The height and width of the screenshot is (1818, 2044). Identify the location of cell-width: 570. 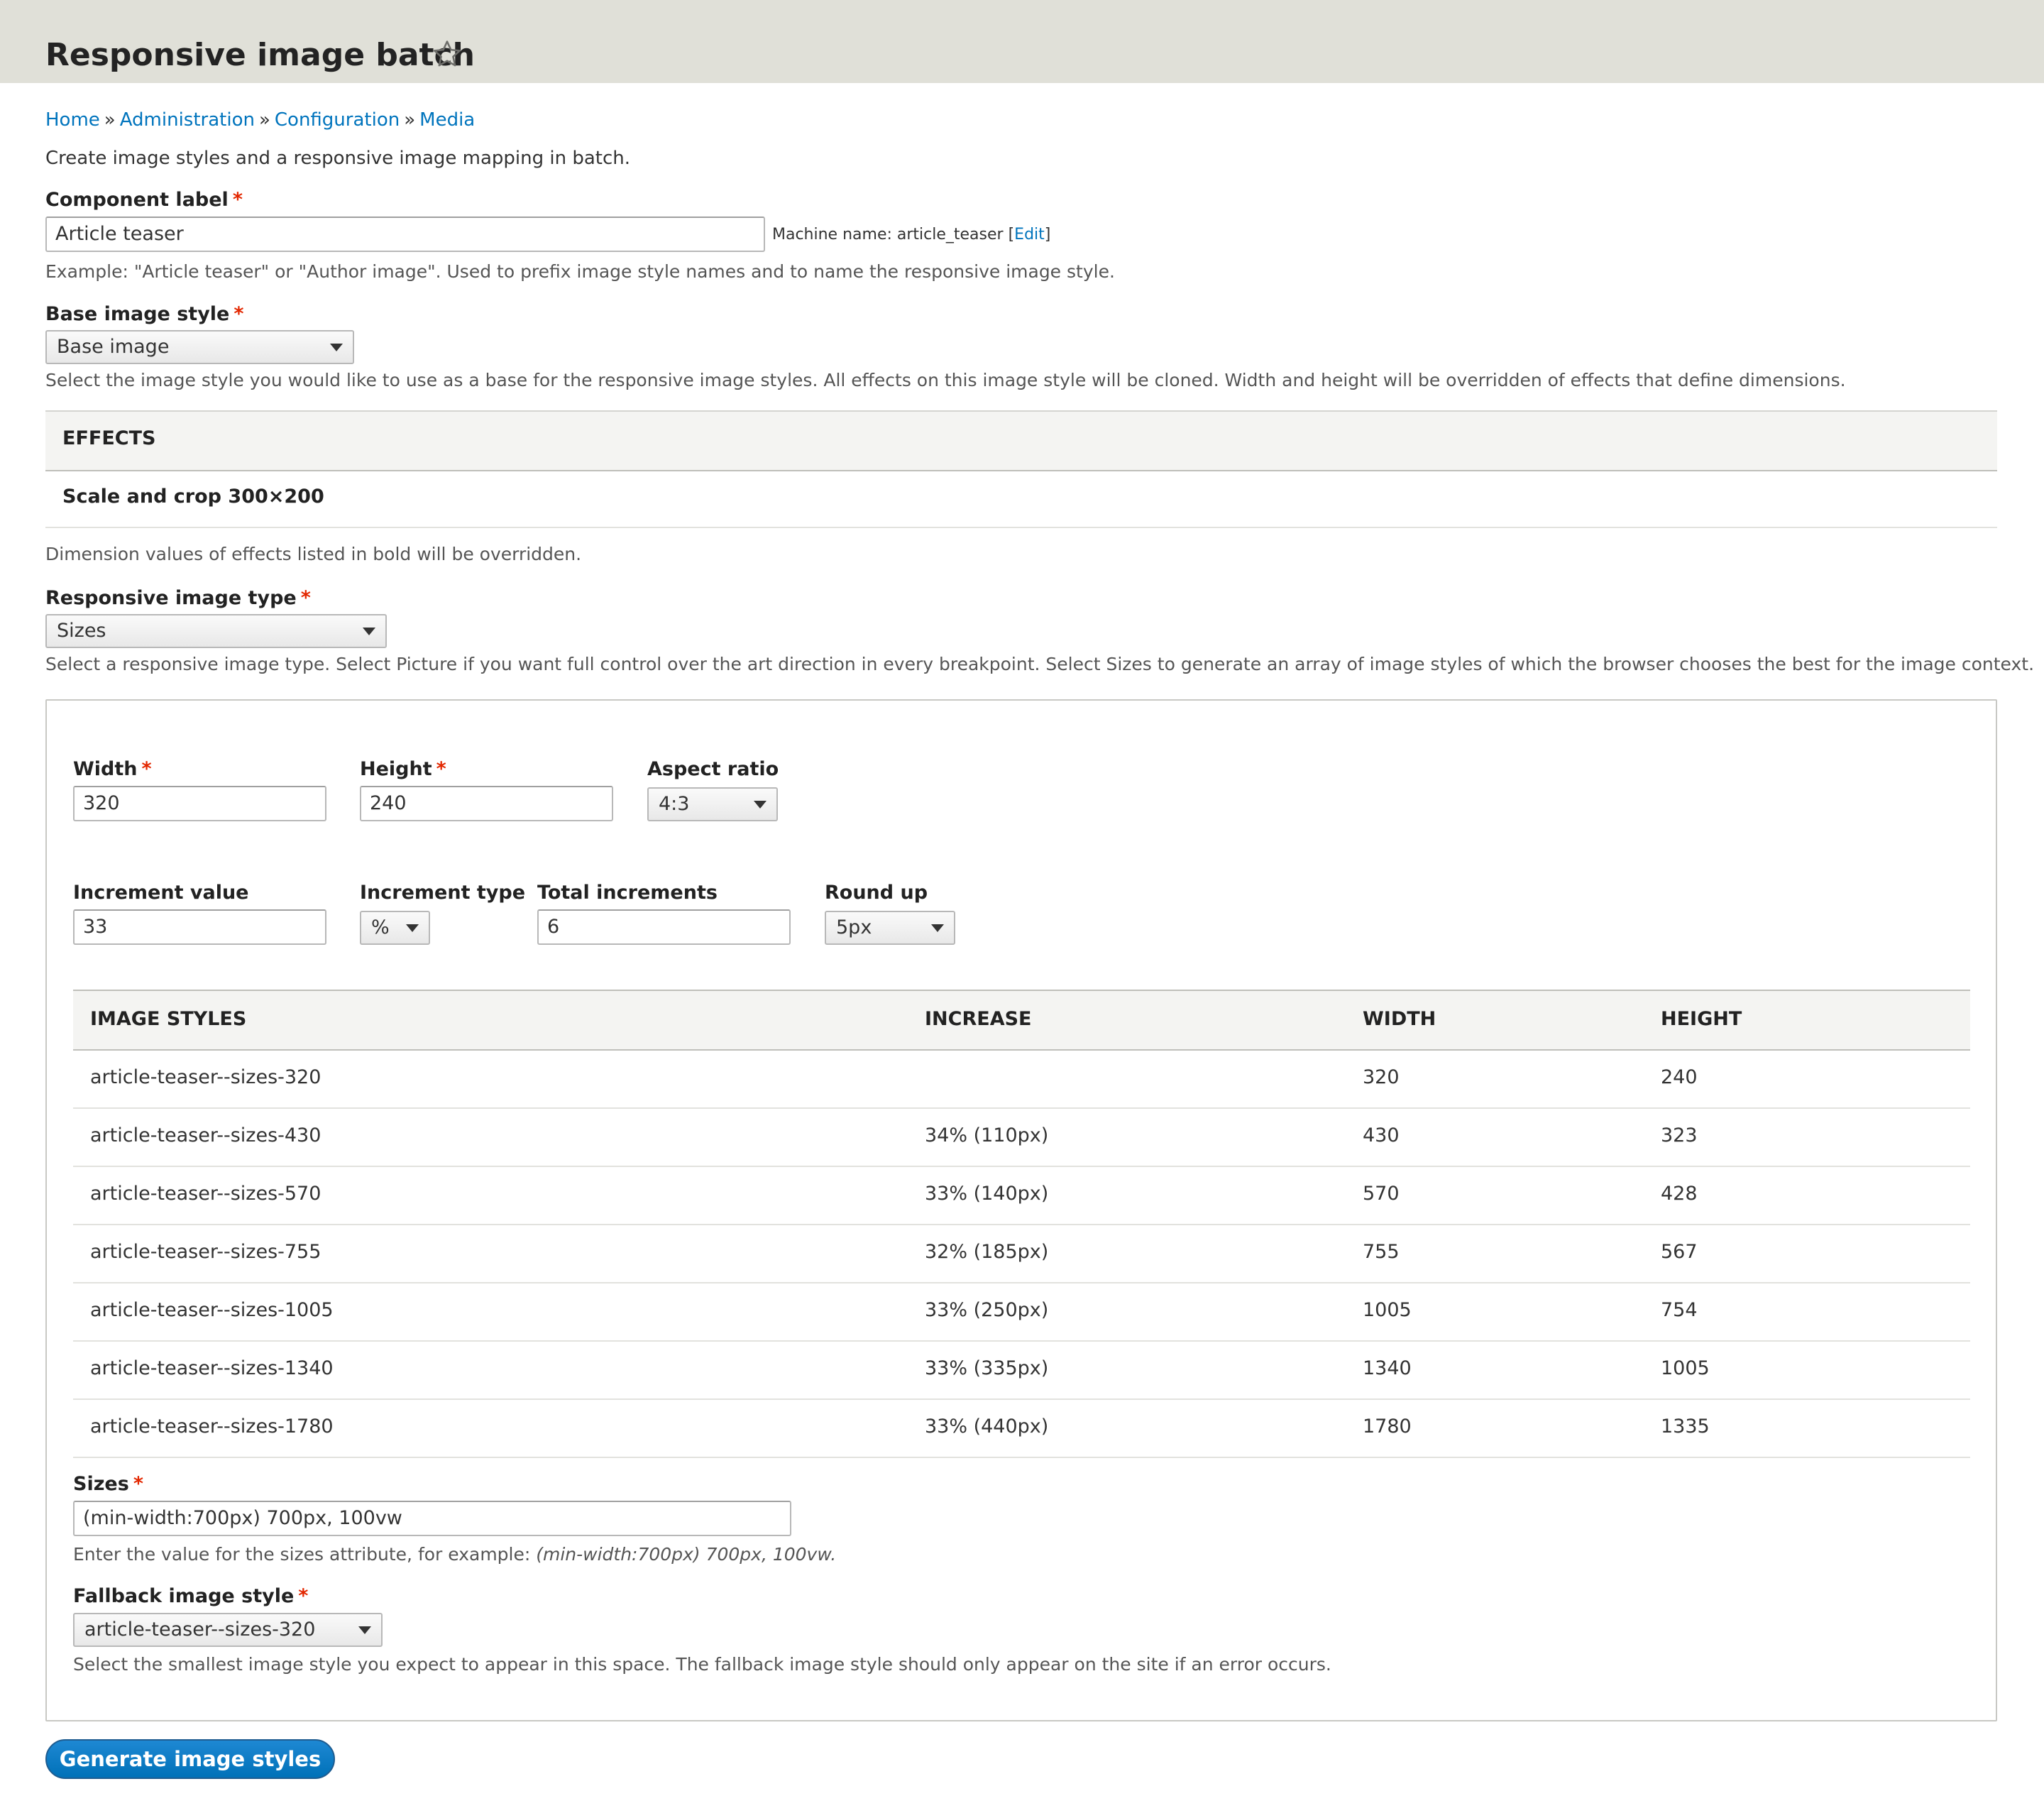
(1381, 1194).